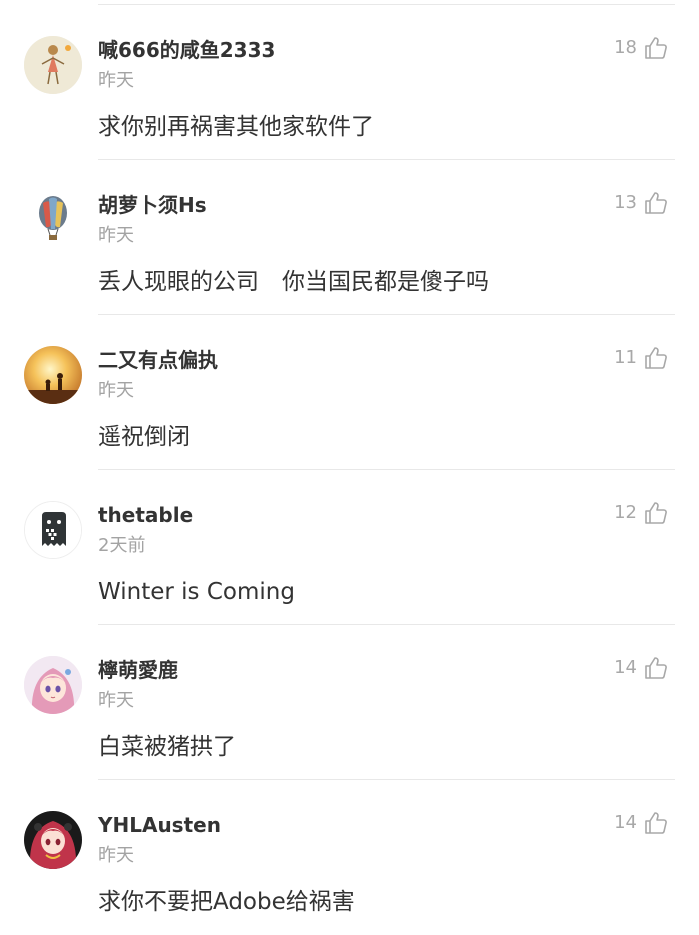  Describe the element at coordinates (122, 545) in the screenshot. I see `timestamp: 2天前` at that location.